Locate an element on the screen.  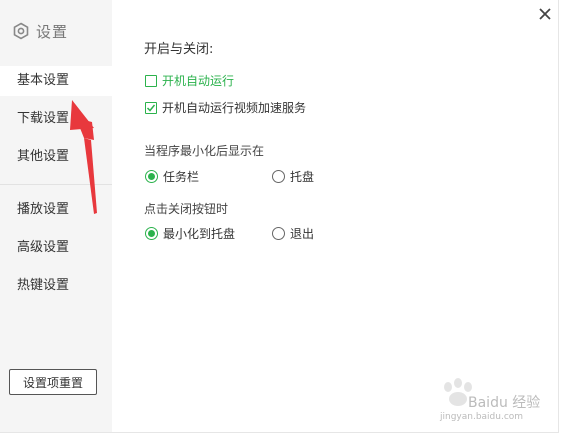
autostart-label: 开机自动运行 is located at coordinates (198, 80).